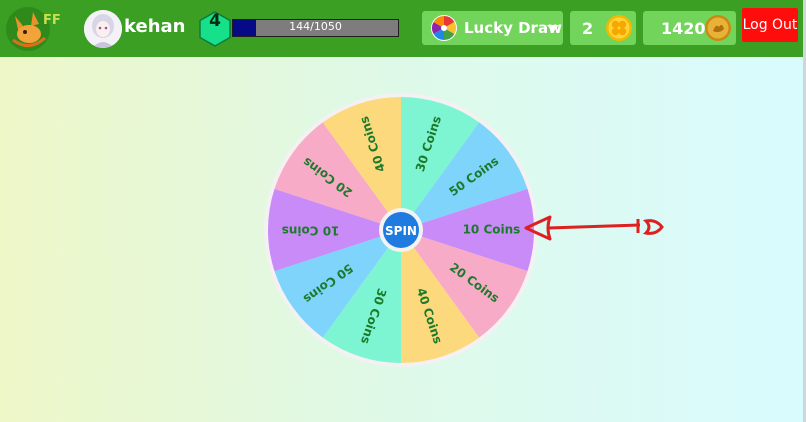 This screenshot has width=806, height=422. I want to click on coins-count: 1420, so click(683, 28).